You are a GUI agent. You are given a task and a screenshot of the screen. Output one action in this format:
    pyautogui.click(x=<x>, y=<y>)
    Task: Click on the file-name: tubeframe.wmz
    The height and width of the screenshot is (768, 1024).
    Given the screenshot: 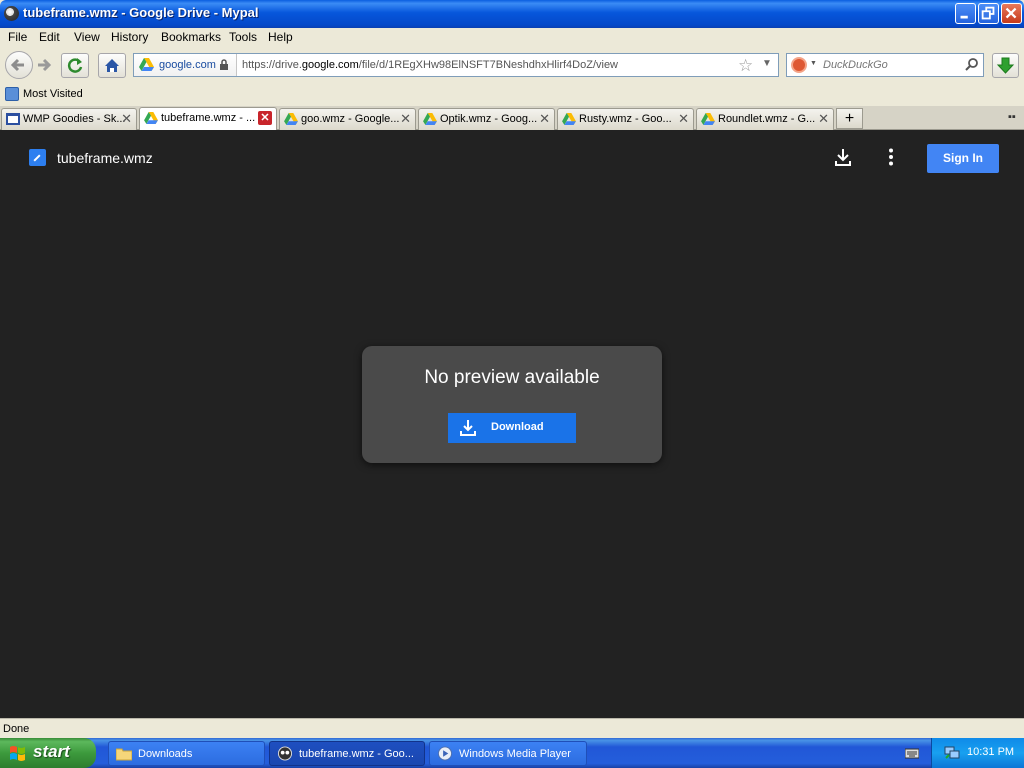 What is the action you would take?
    pyautogui.click(x=105, y=158)
    